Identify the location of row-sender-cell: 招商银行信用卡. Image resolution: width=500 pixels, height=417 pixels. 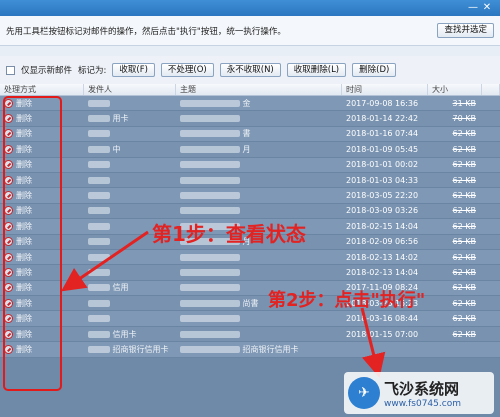
(130, 349).